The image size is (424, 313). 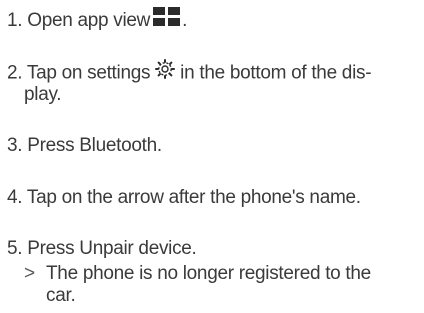 I want to click on step-5: 5. Press Unpair device., so click(x=102, y=249).